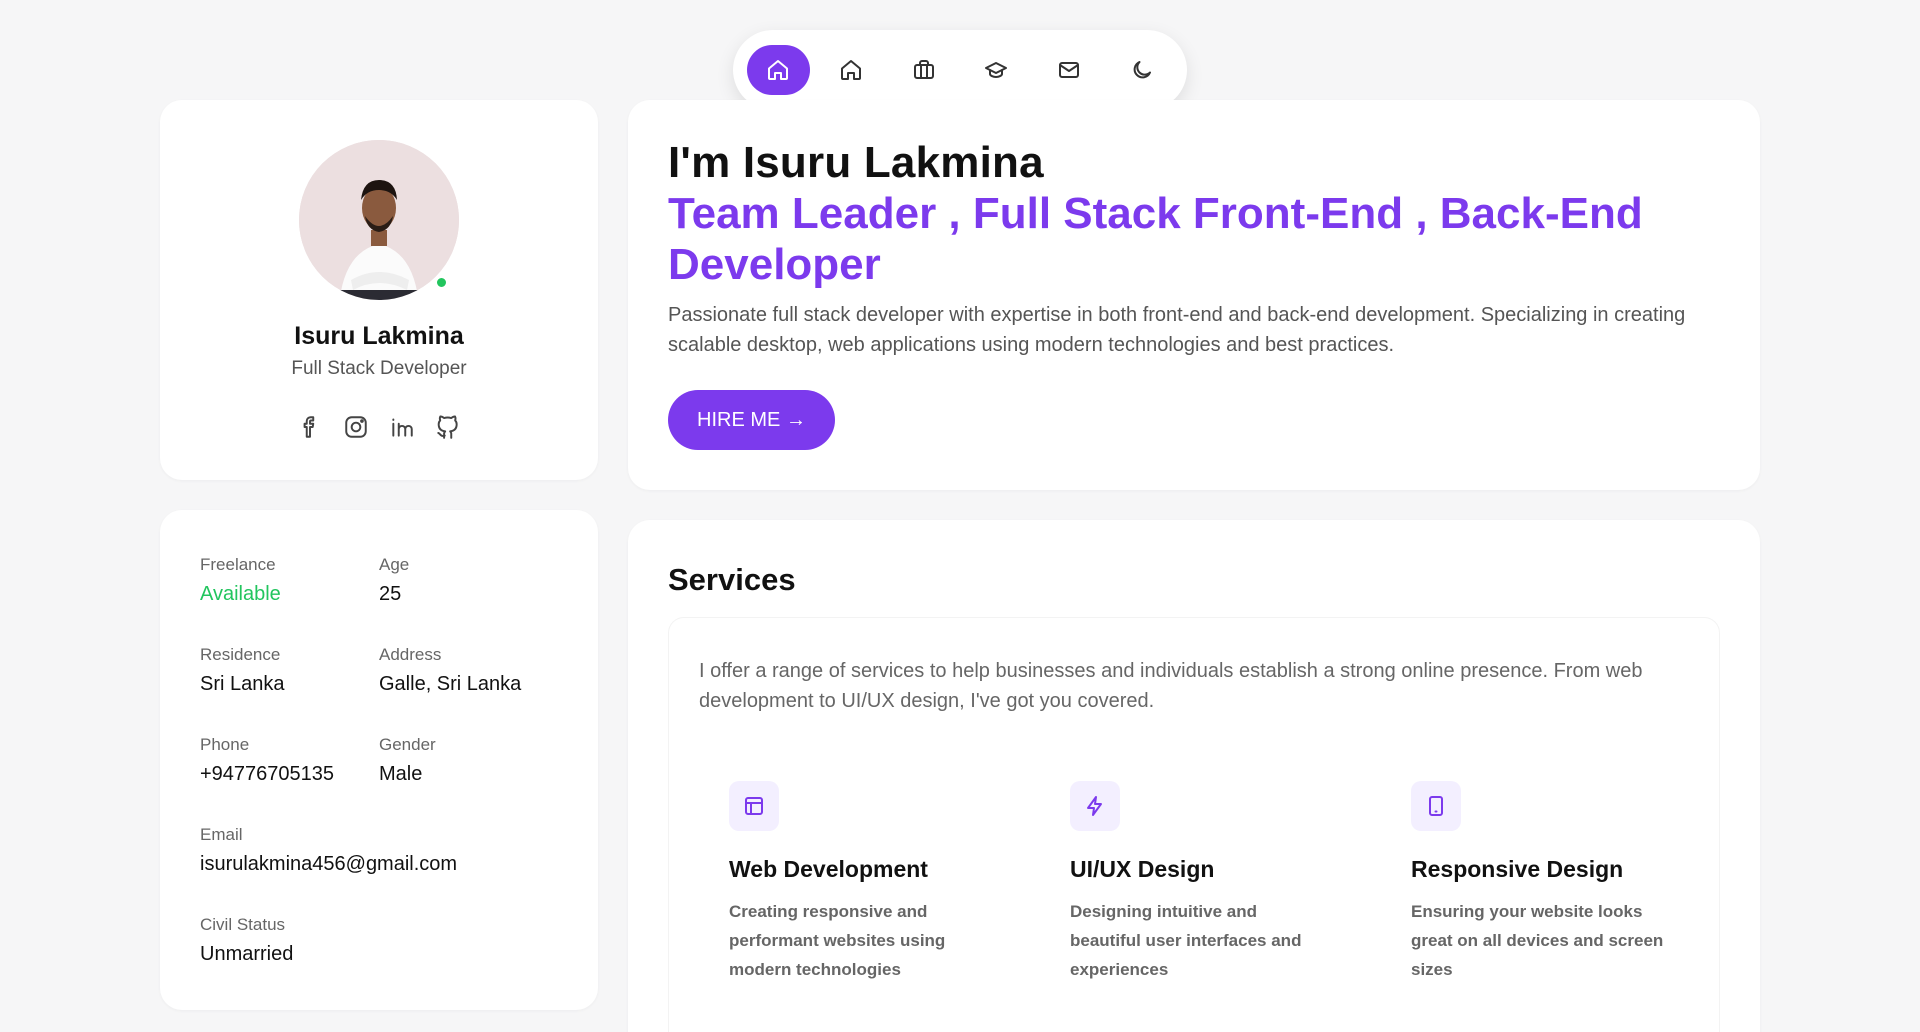 Image resolution: width=1920 pixels, height=1032 pixels. I want to click on info-value: Galle, Sri Lanka, so click(450, 684).